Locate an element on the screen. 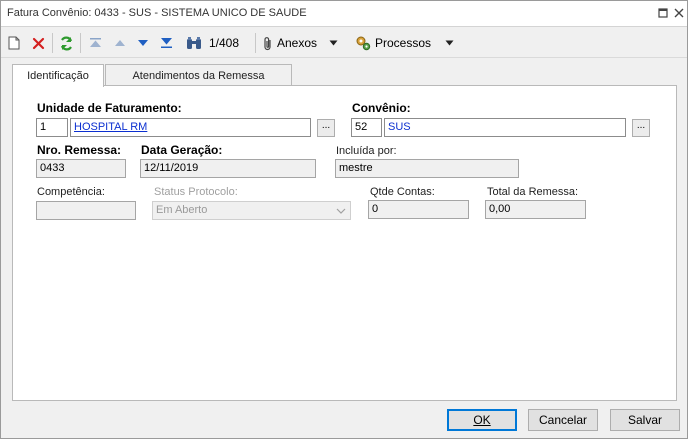  binoculars-icon is located at coordinates (194, 43).